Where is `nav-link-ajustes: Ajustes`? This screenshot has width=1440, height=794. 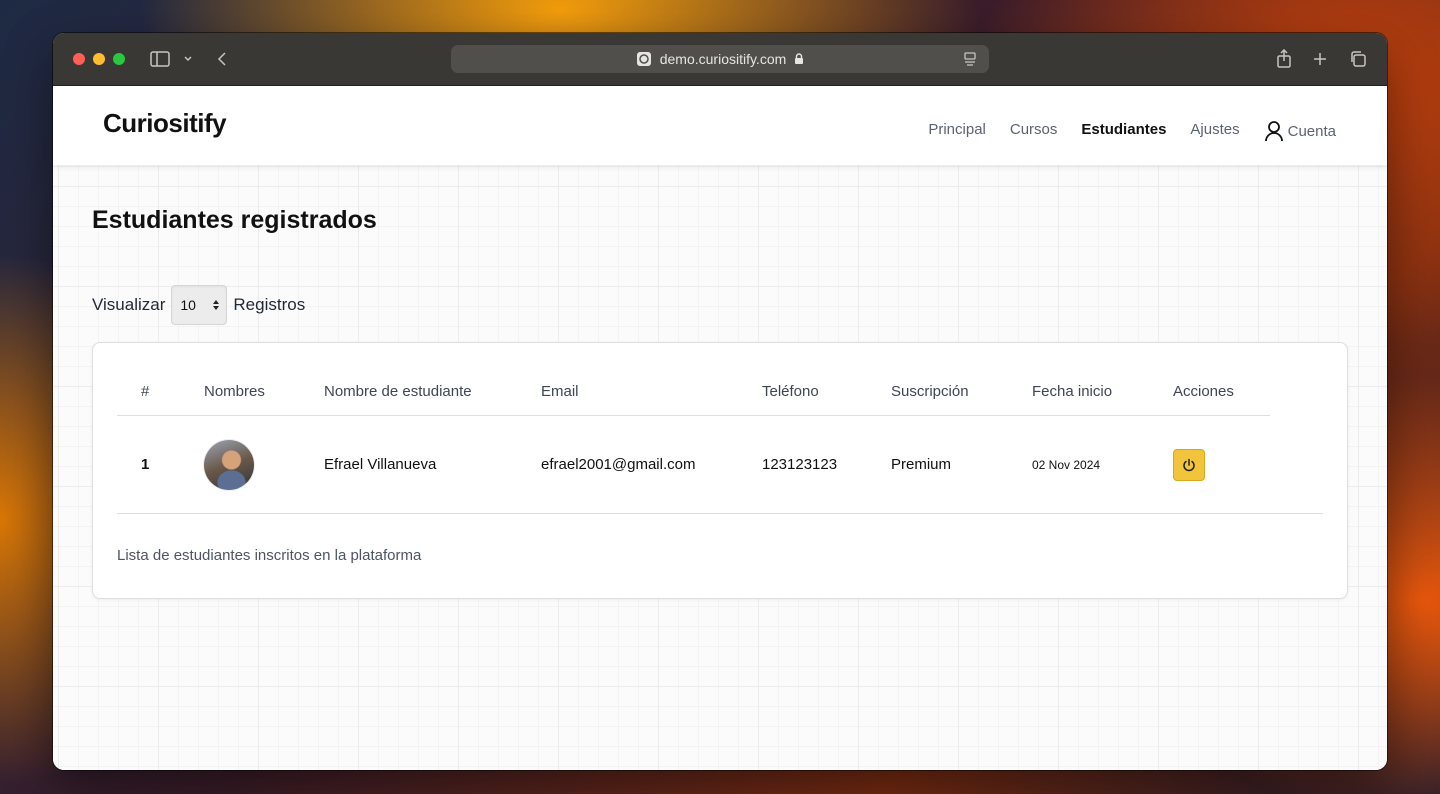
nav-link-ajustes: Ajustes is located at coordinates (1214, 129).